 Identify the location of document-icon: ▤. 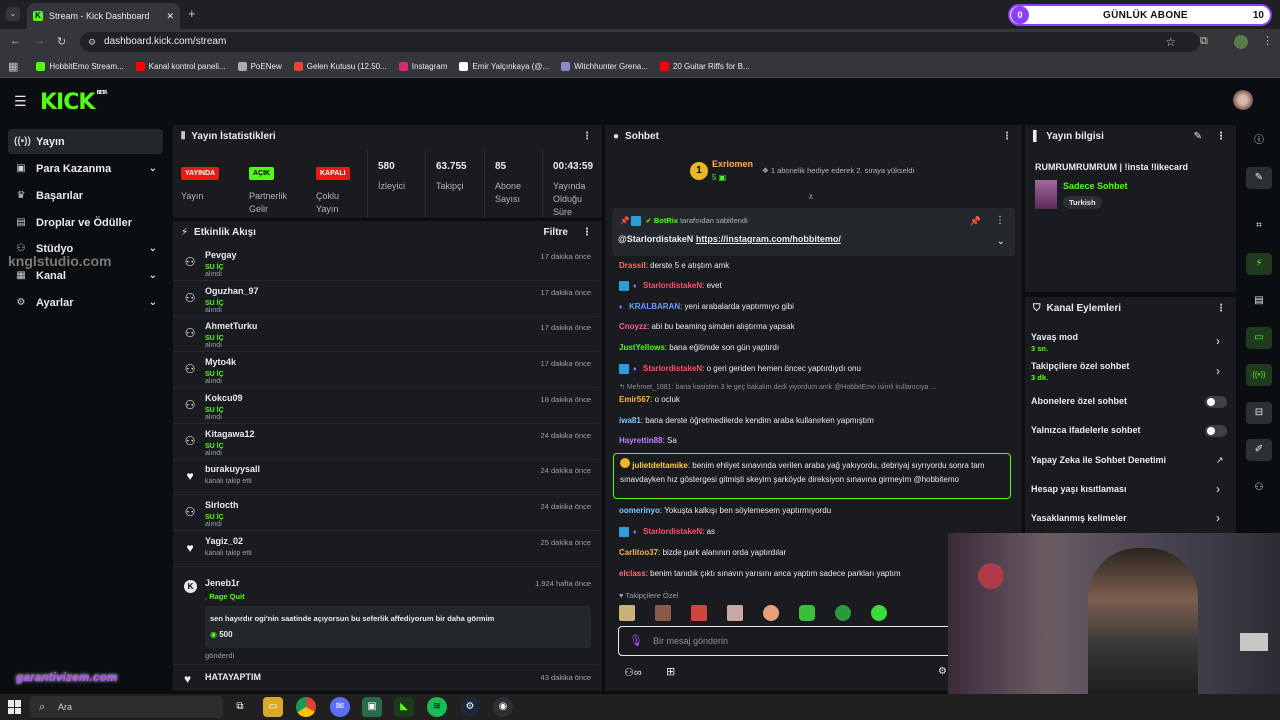
(1259, 301).